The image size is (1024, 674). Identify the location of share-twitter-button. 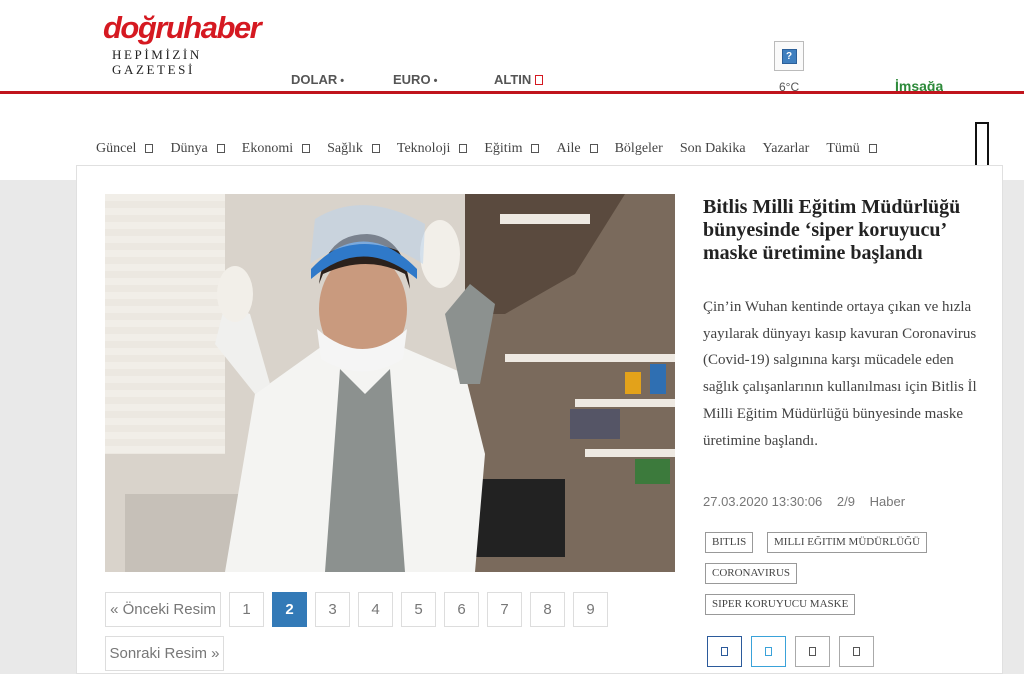
(768, 651).